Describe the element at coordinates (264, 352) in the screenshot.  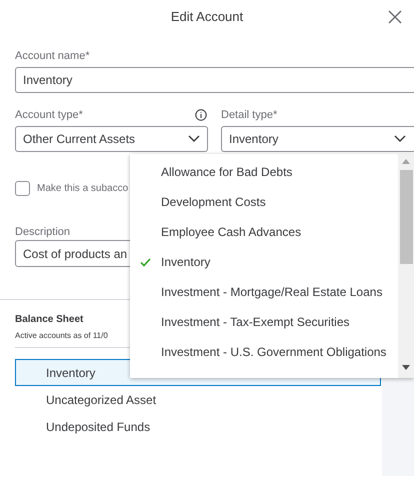
I see `dropdown-option: Investment - U.S. Government Obligations` at that location.